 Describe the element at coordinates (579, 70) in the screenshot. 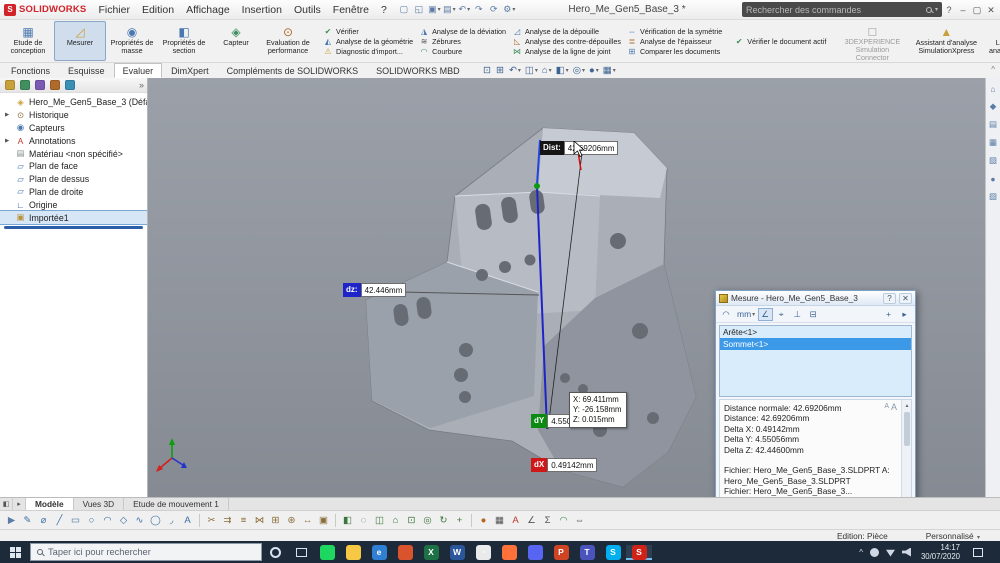

I see `hide-show-icon: ◎ ▾` at that location.